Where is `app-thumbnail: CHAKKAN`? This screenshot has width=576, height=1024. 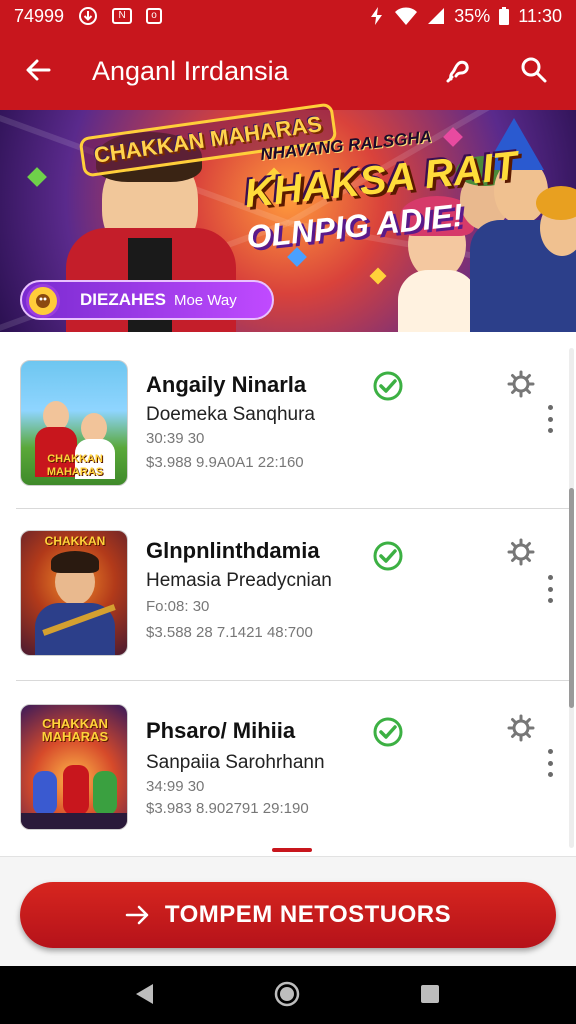
app-thumbnail: CHAKKAN is located at coordinates (74, 593).